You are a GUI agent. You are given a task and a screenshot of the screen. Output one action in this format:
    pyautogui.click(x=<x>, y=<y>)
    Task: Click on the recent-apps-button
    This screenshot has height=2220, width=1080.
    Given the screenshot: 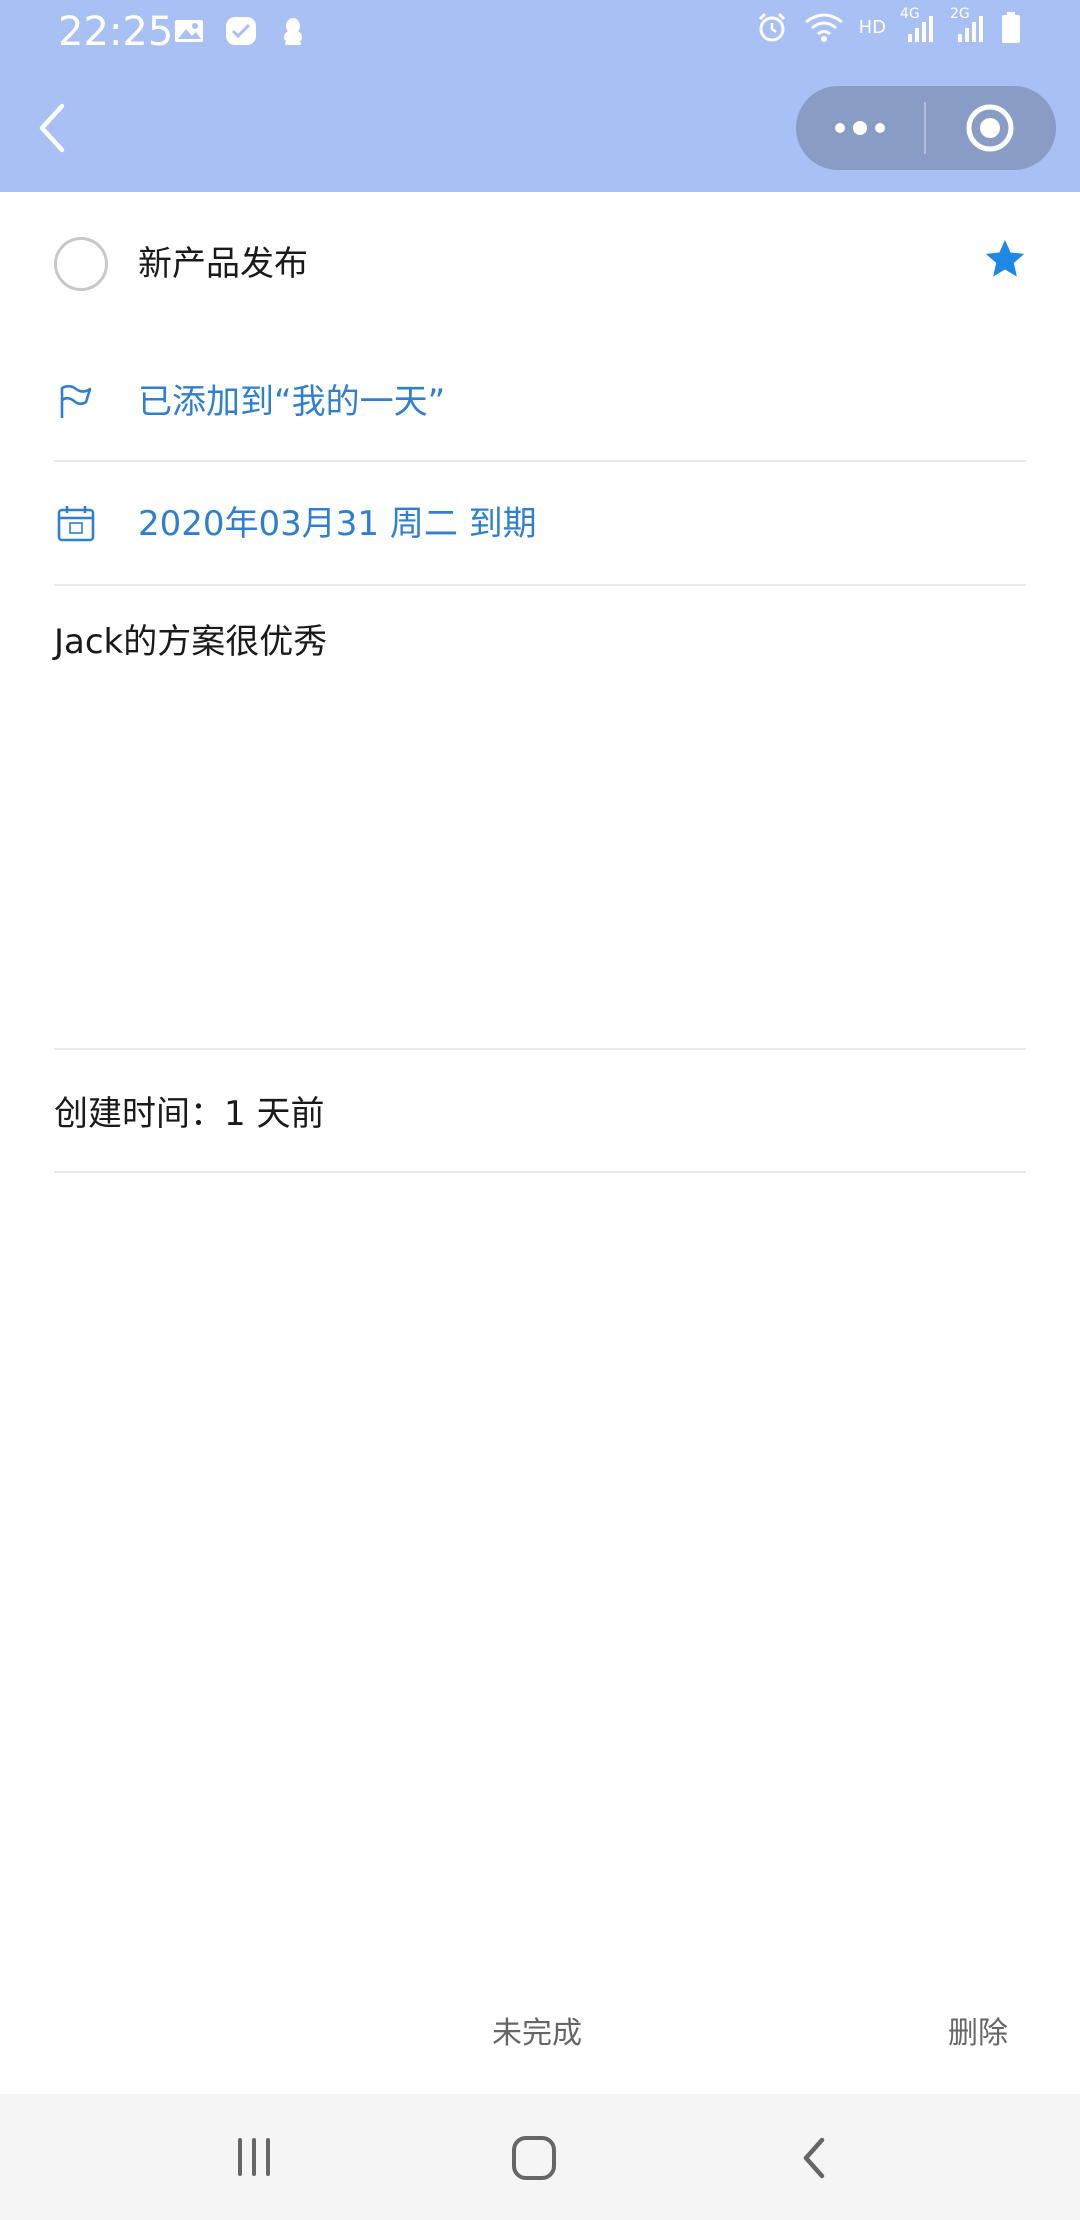 What is the action you would take?
    pyautogui.click(x=254, y=2158)
    